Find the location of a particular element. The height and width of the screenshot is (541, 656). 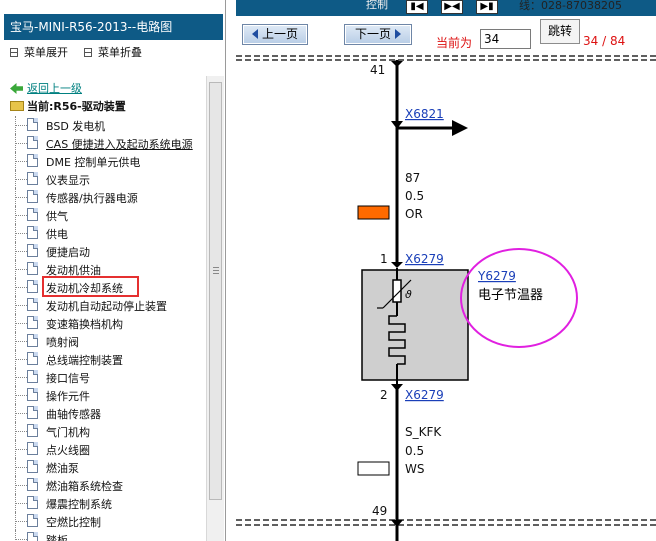

page-number-input is located at coordinates (505, 39).